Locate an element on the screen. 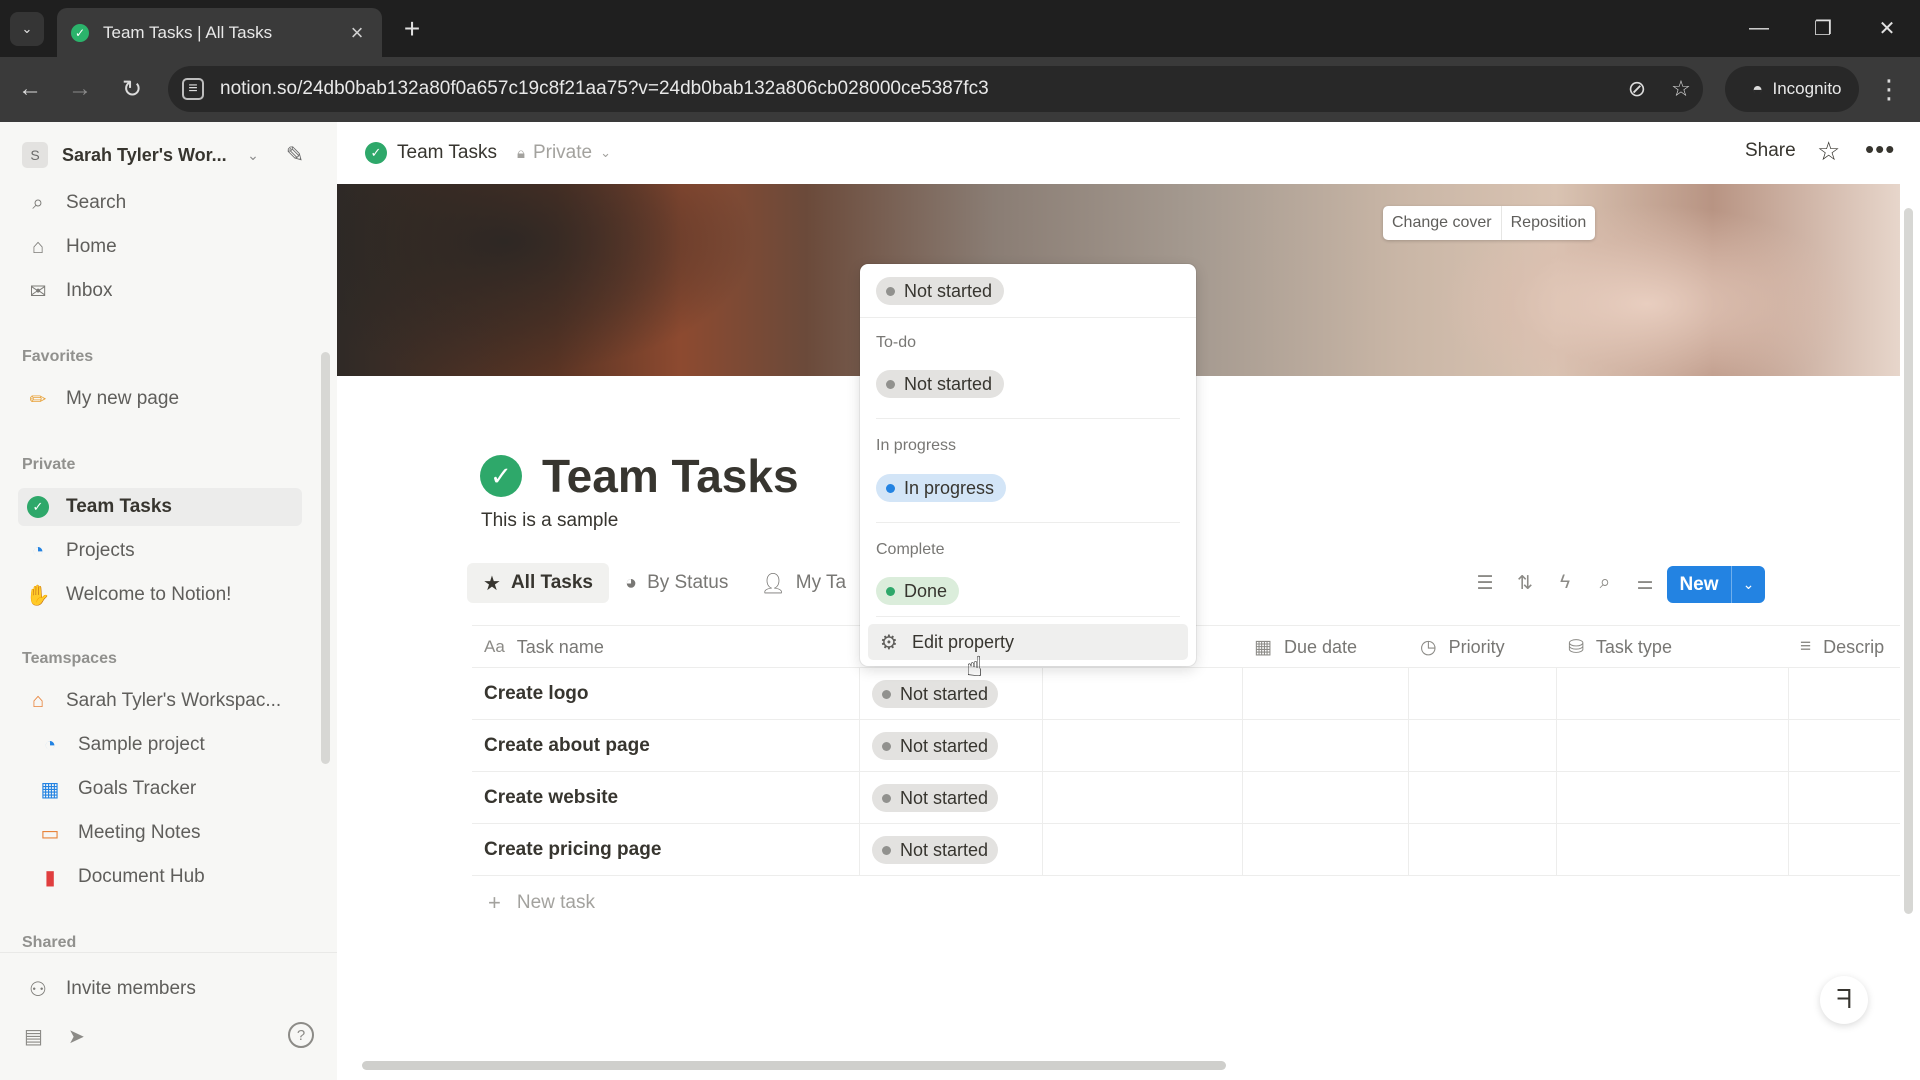  option-label: Done is located at coordinates (926, 590).